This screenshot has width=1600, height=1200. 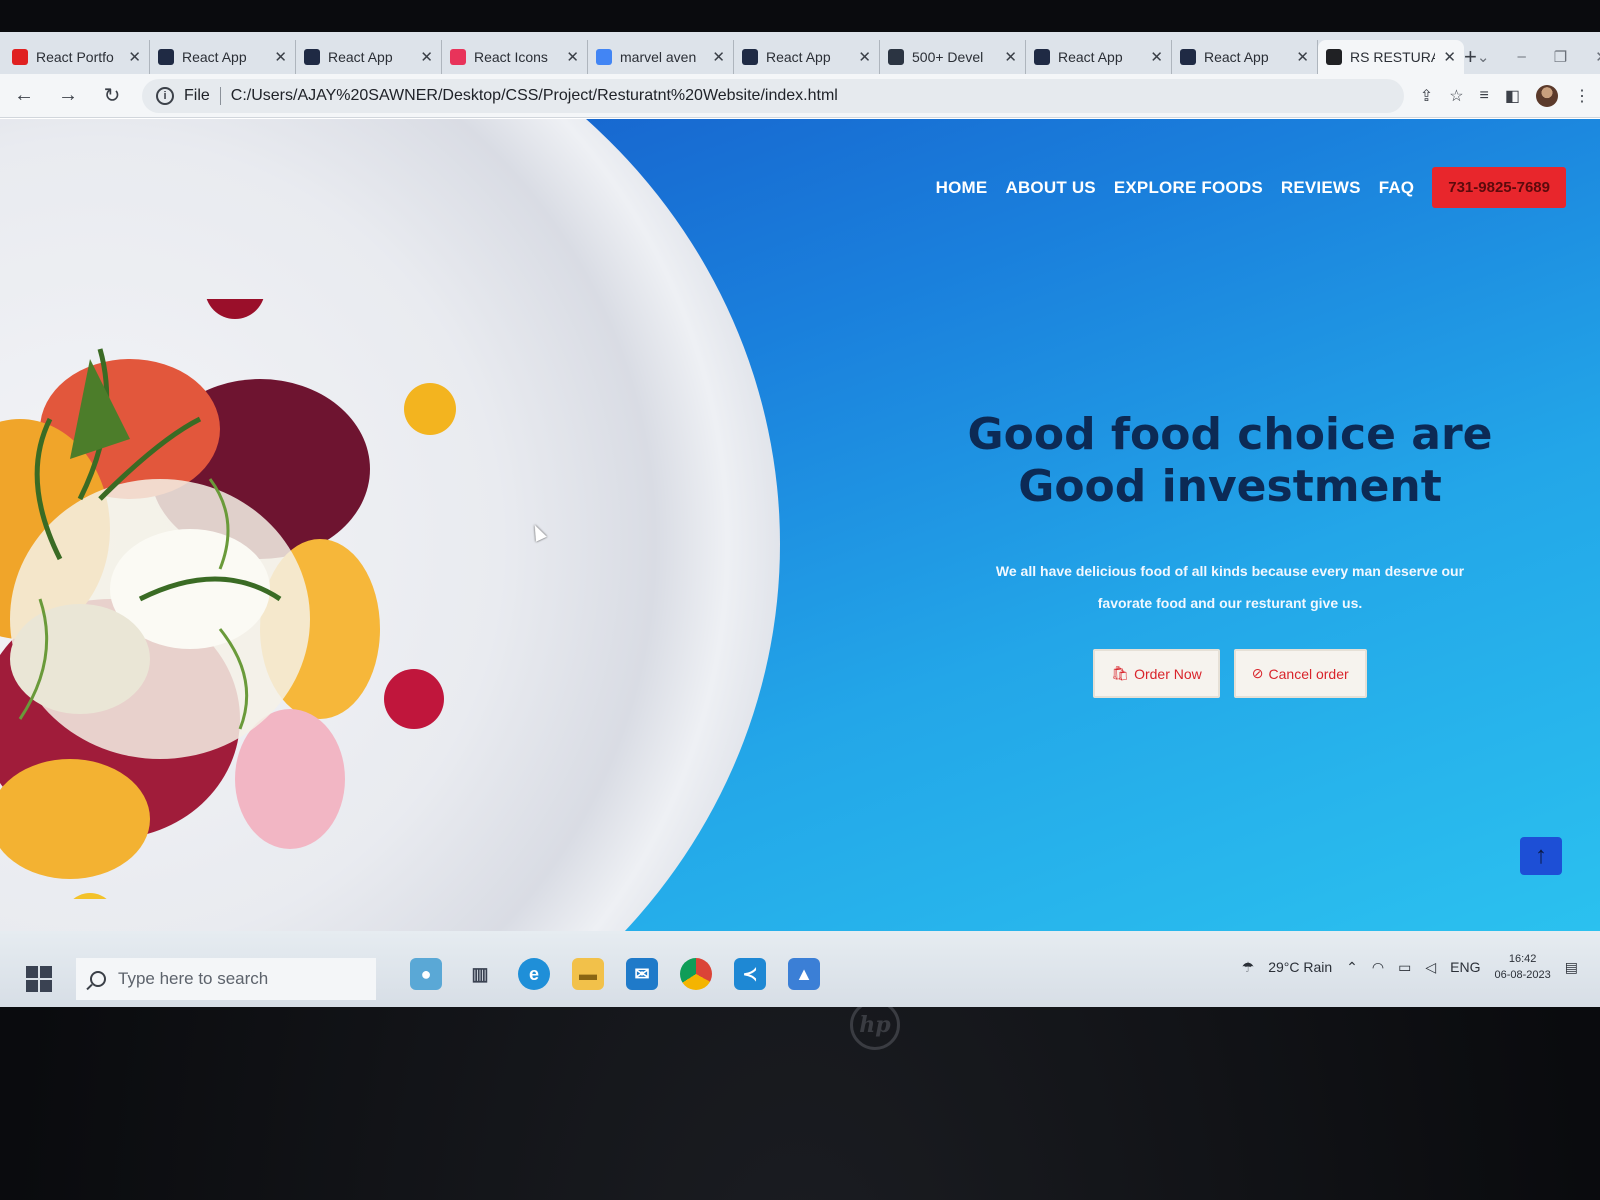 What do you see at coordinates (1499, 187) in the screenshot?
I see `phone-button: 731-9825-7689` at bounding box center [1499, 187].